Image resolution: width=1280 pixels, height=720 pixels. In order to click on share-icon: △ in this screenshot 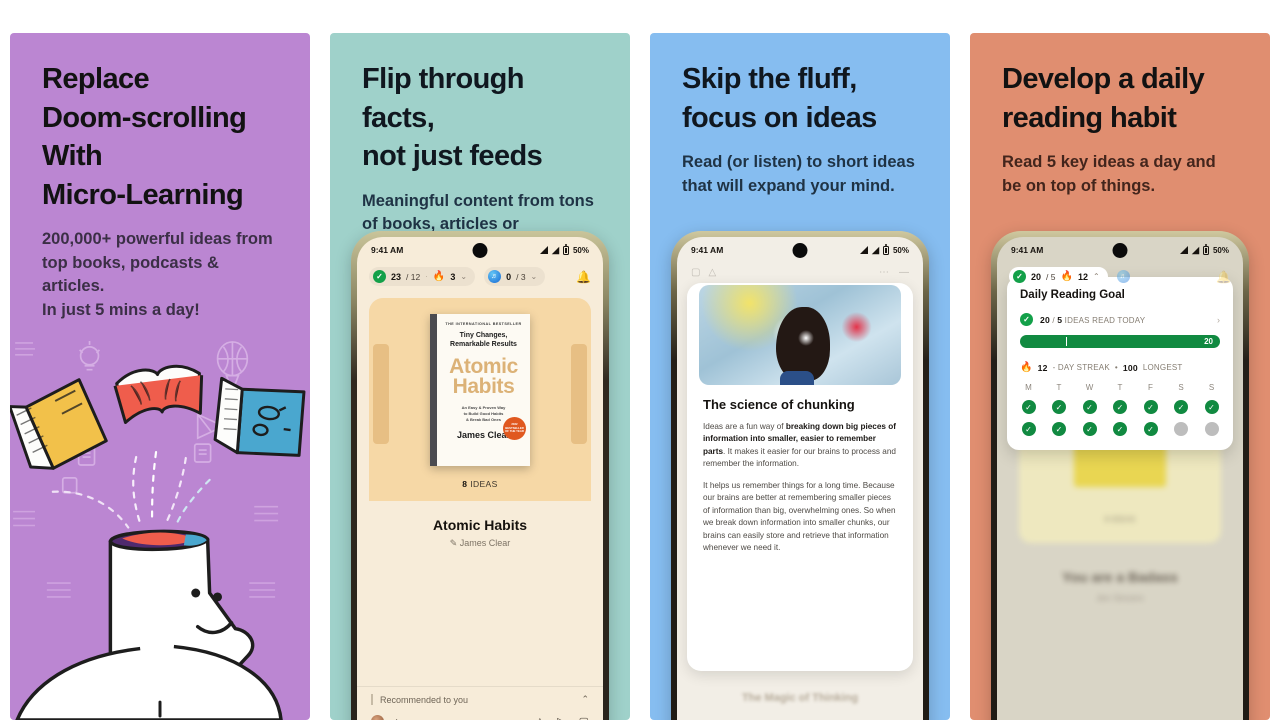, I will do `click(540, 717)`.